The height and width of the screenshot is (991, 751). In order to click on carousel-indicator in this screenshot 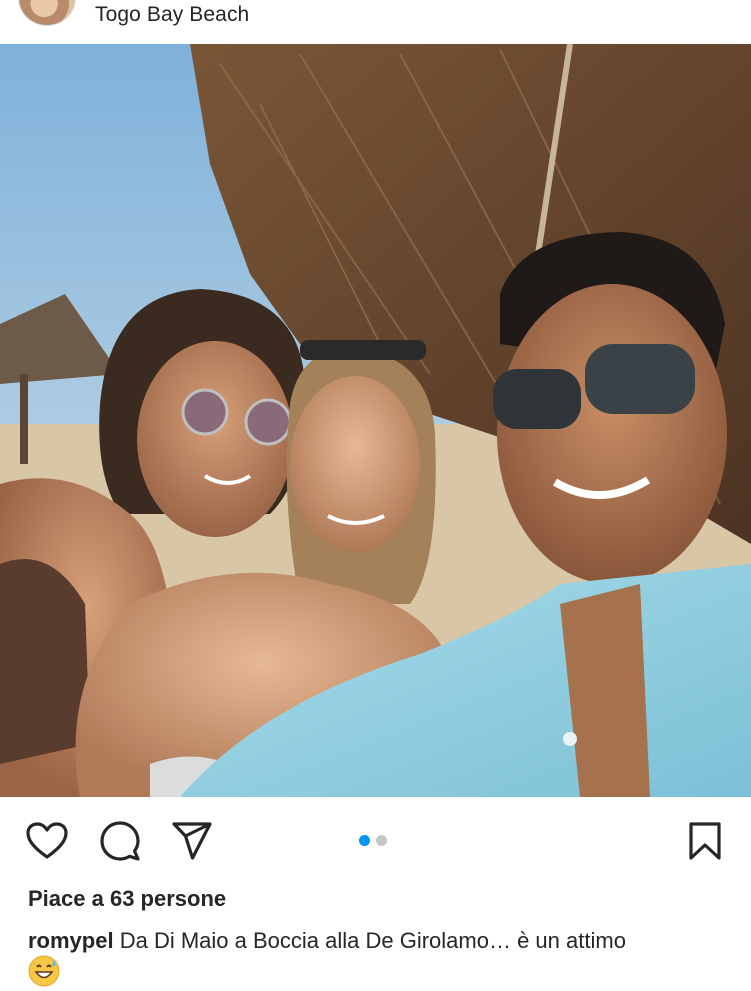, I will do `click(376, 841)`.